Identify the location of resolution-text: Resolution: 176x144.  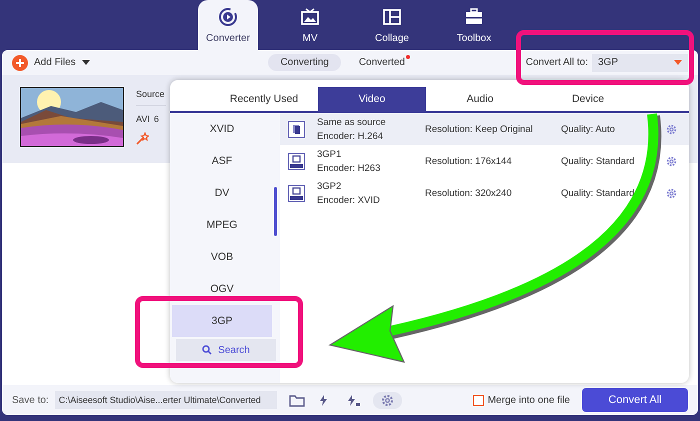
(469, 161).